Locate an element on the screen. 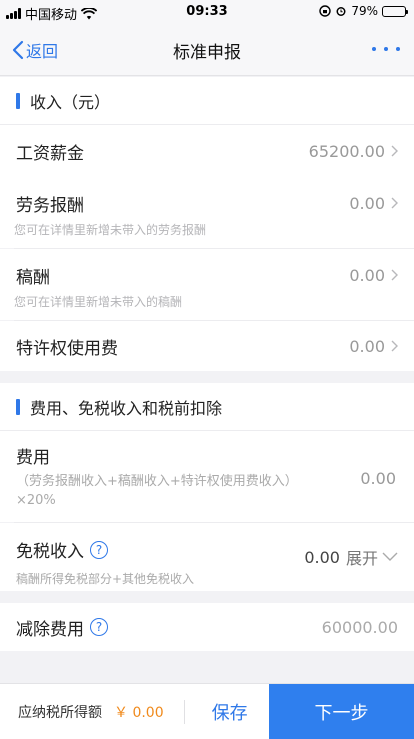  taxable-income-label: 应纳税所得额 is located at coordinates (60, 712).